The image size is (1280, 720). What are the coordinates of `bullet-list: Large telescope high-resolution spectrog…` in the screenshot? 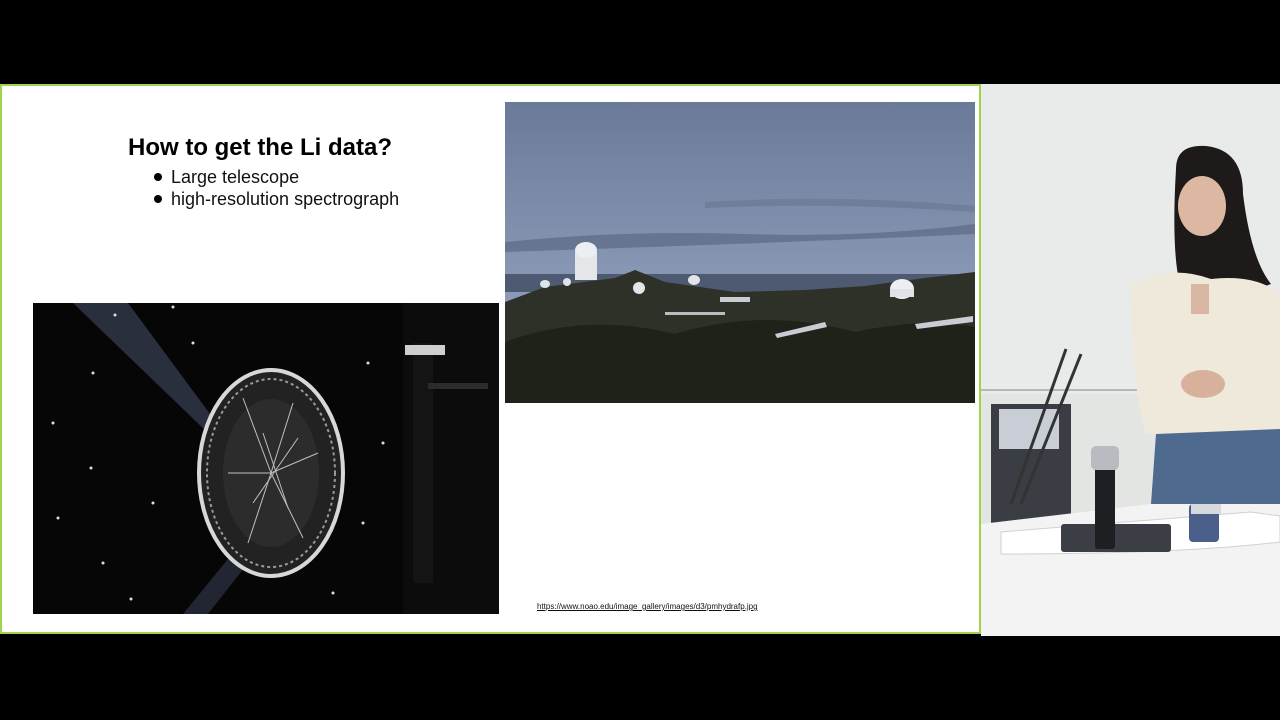 It's located at (276, 188).